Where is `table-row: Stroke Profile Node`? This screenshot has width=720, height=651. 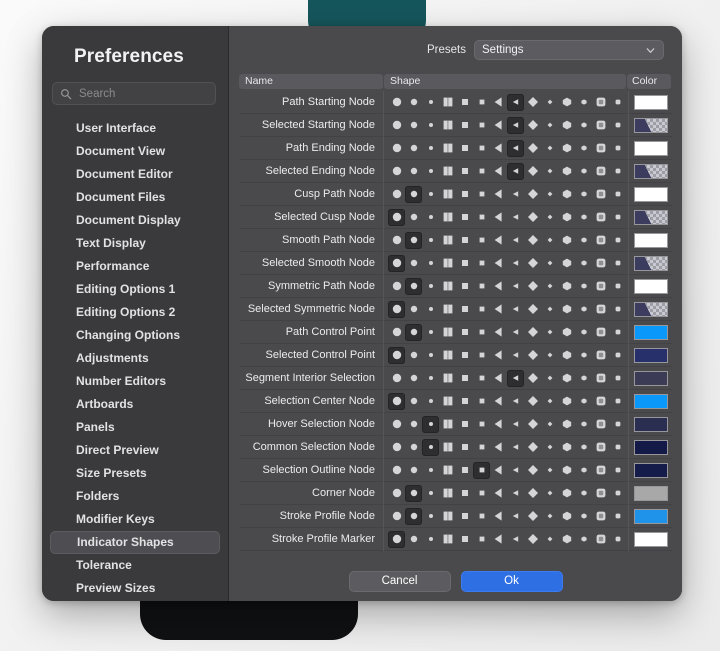 table-row: Stroke Profile Node is located at coordinates (455, 516).